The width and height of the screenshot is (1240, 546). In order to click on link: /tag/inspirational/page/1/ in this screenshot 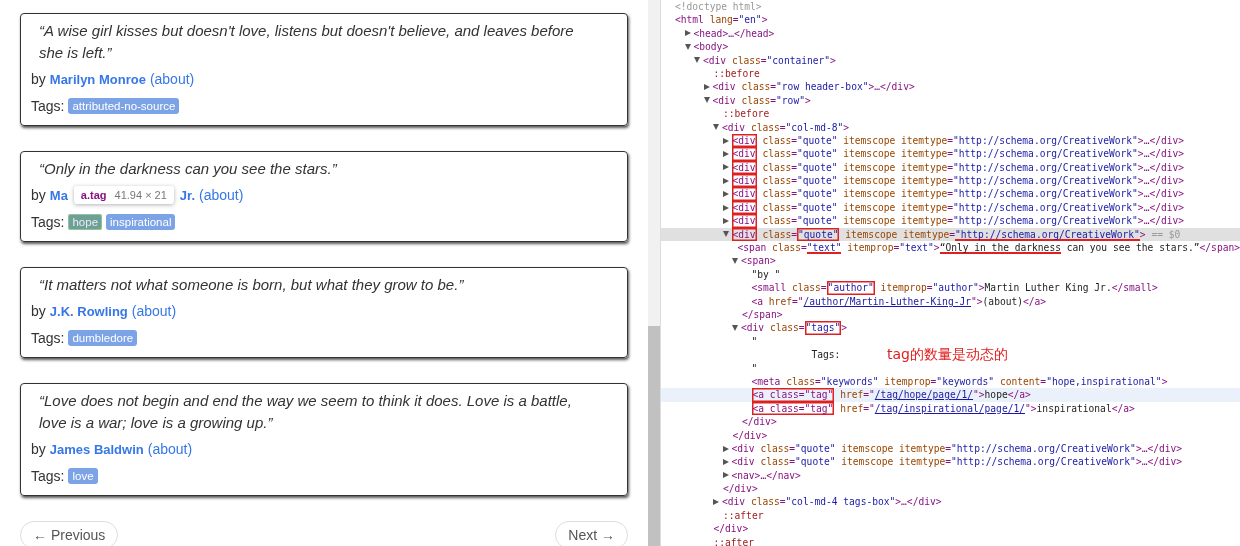, I will do `click(949, 408)`.